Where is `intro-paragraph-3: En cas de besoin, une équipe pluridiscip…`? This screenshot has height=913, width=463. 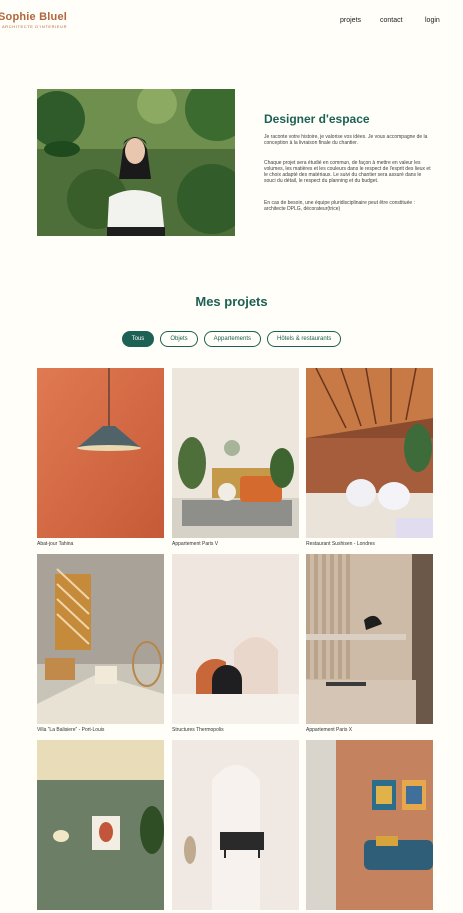 intro-paragraph-3: En cas de besoin, une équipe pluridiscip… is located at coordinates (339, 206).